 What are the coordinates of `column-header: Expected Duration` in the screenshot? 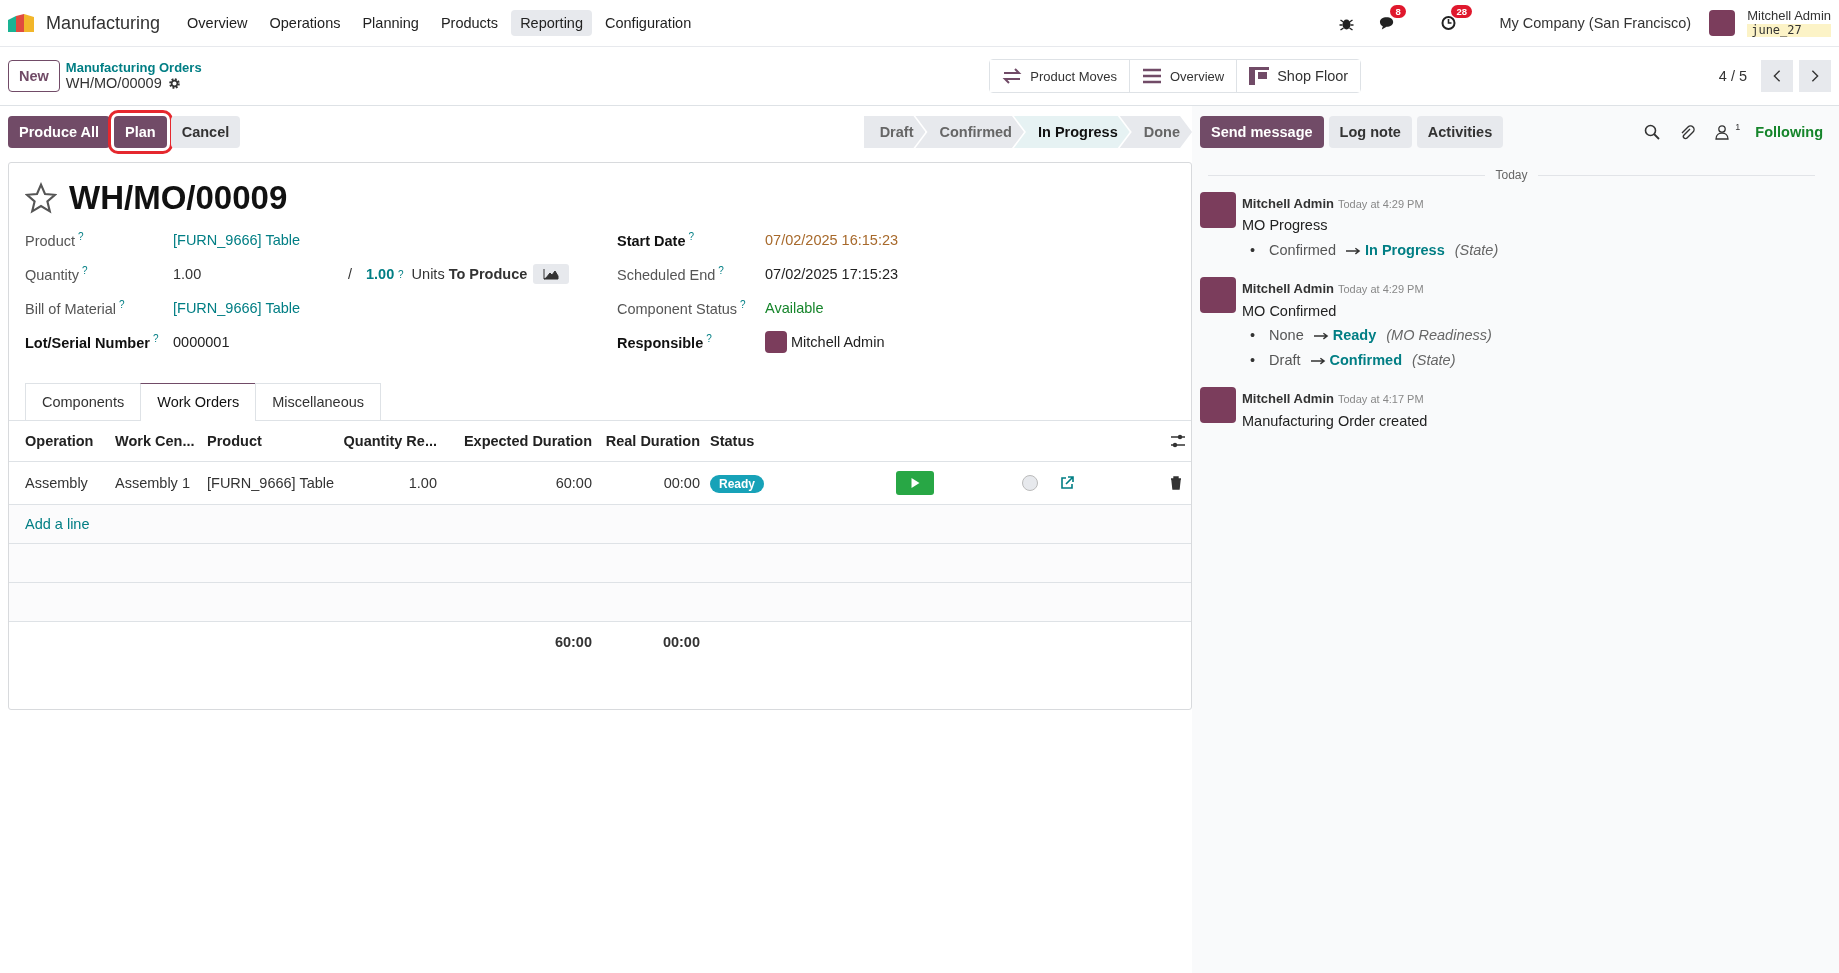 It's located at (524, 441).